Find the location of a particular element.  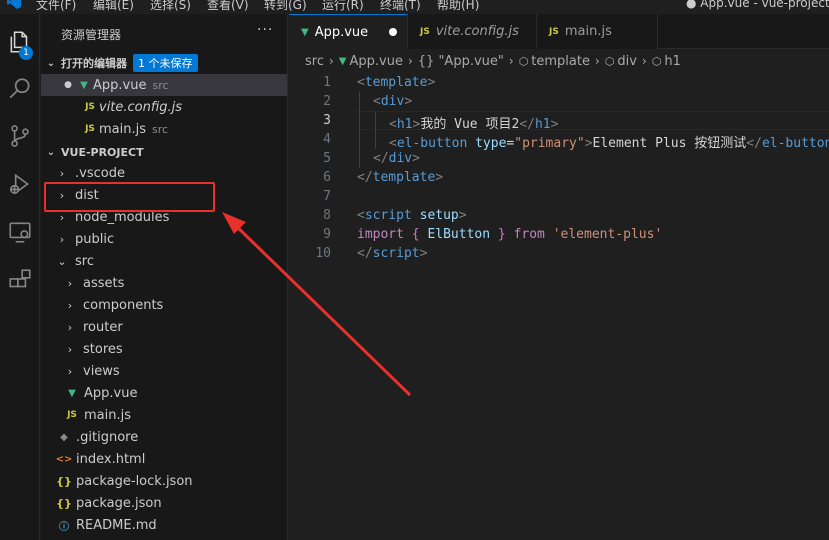

code-line: <template> is located at coordinates (396, 82).